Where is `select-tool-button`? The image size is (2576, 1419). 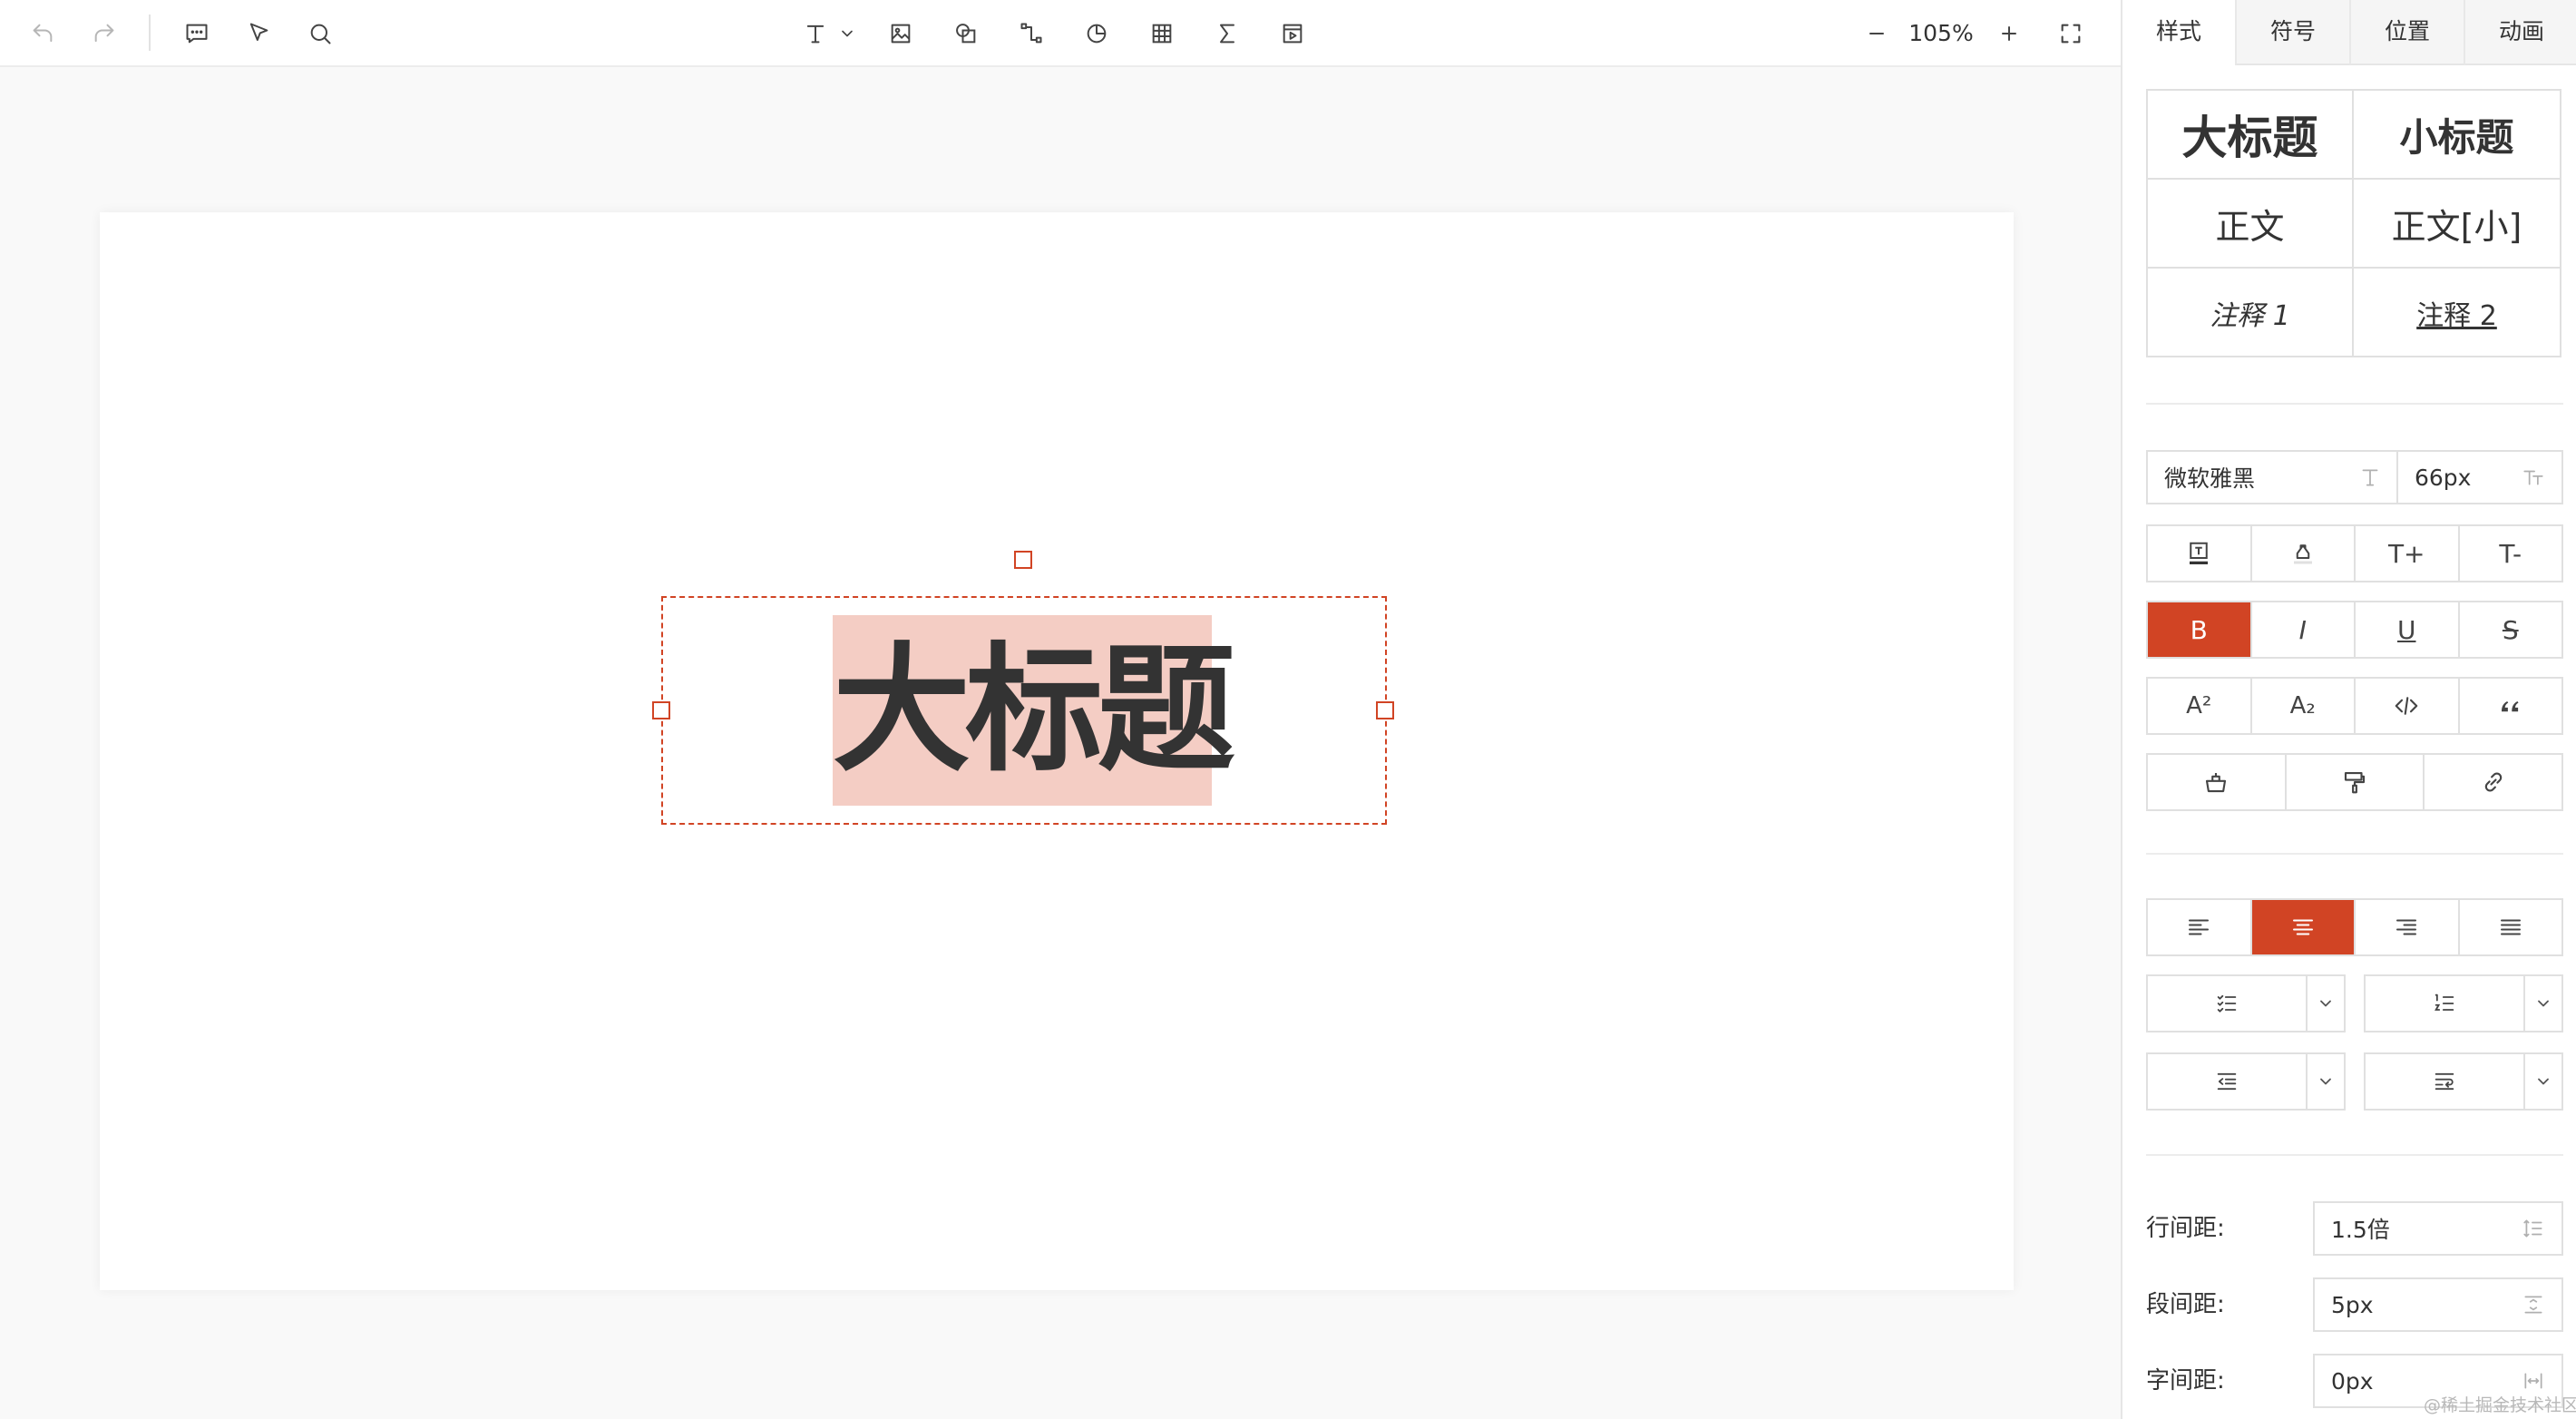 select-tool-button is located at coordinates (258, 33).